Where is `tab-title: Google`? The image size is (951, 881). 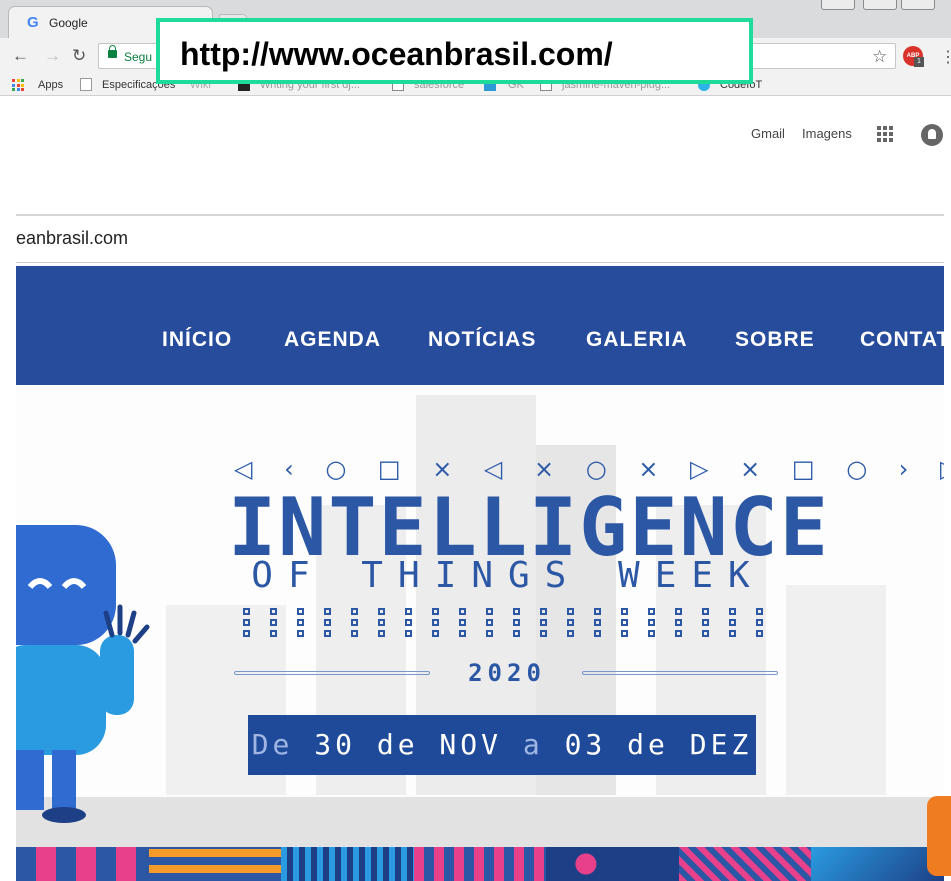
tab-title: Google is located at coordinates (68, 23).